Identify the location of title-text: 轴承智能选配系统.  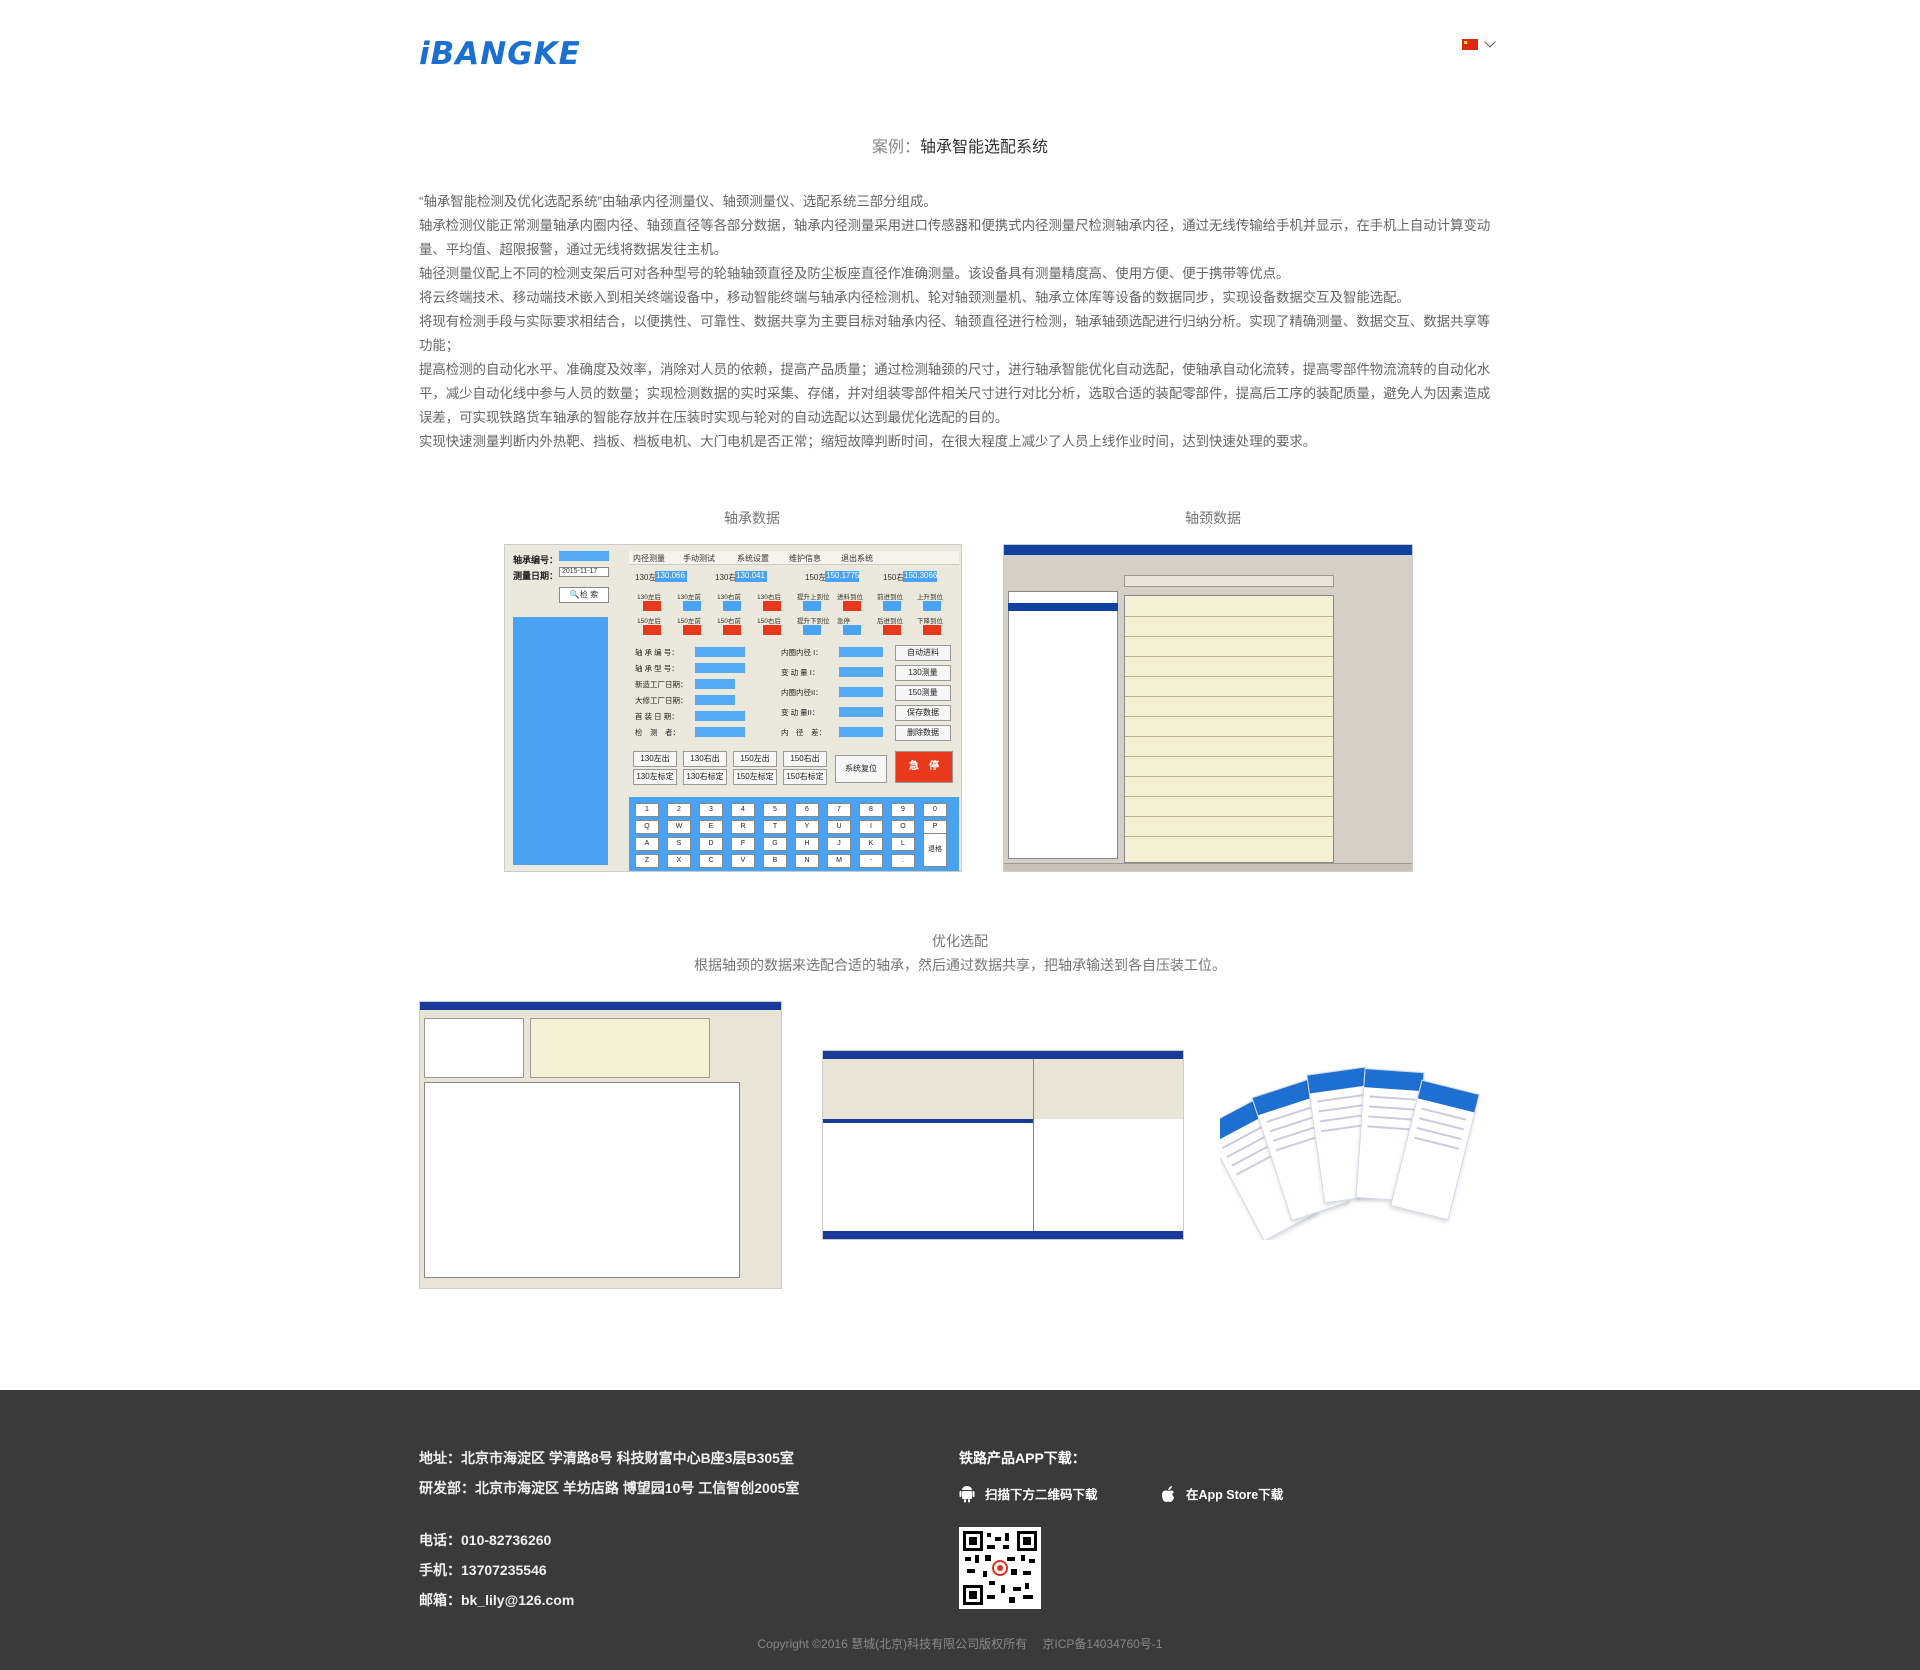
(984, 147).